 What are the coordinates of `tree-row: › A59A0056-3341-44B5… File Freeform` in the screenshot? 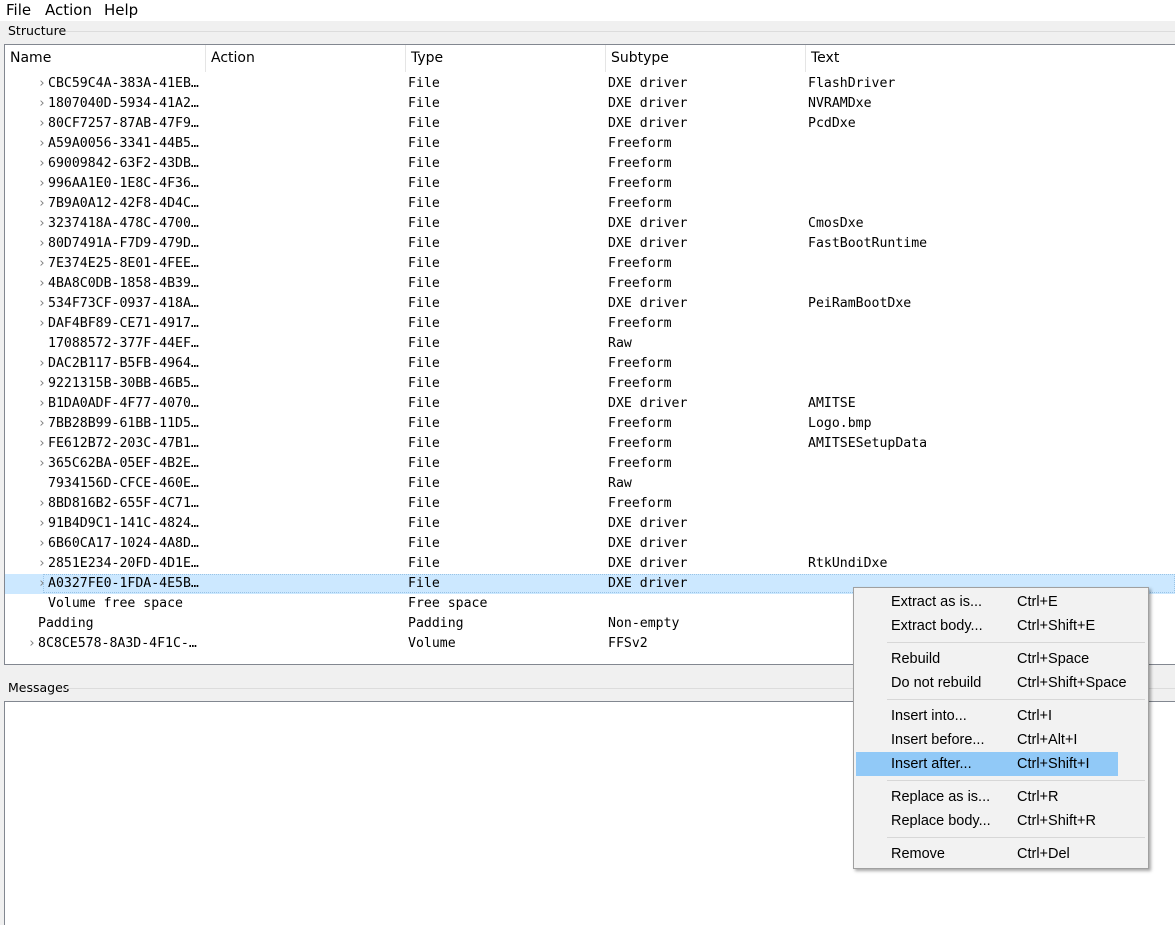 It's located at (590, 144).